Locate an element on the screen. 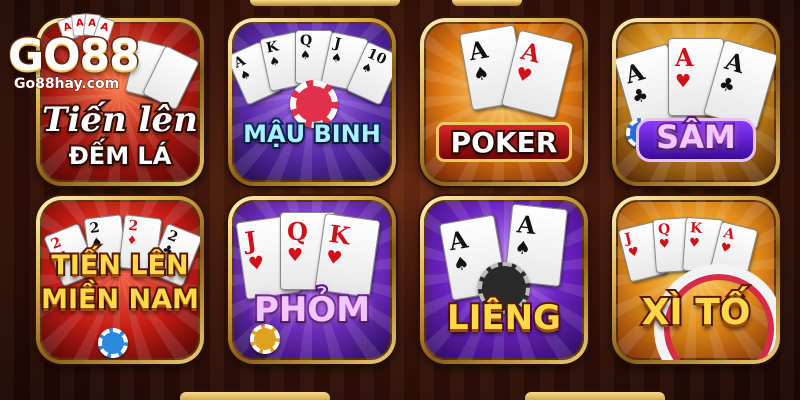 The width and height of the screenshot is (800, 400). game-title: MẬU BINH is located at coordinates (312, 134).